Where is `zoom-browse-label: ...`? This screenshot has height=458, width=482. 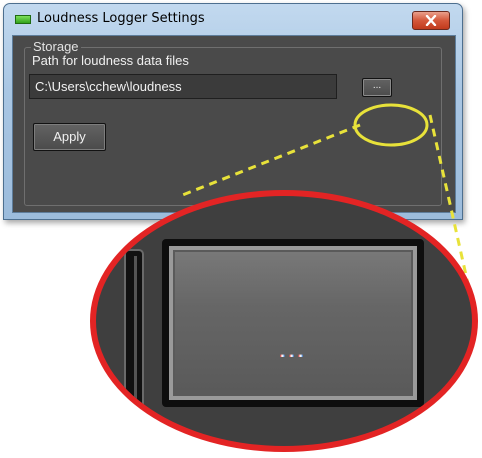 zoom-browse-label: ... is located at coordinates (293, 349).